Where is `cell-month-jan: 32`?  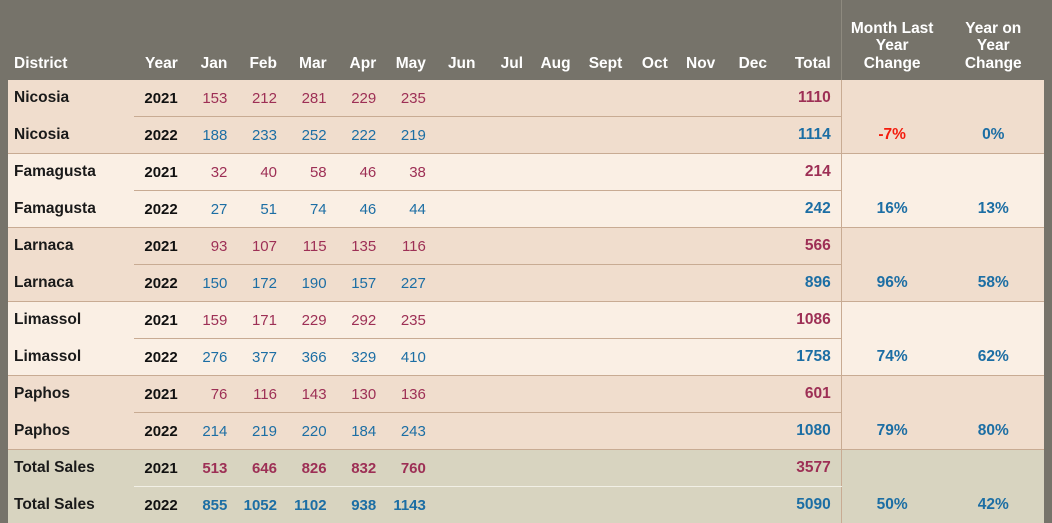 cell-month-jan: 32 is located at coordinates (209, 172).